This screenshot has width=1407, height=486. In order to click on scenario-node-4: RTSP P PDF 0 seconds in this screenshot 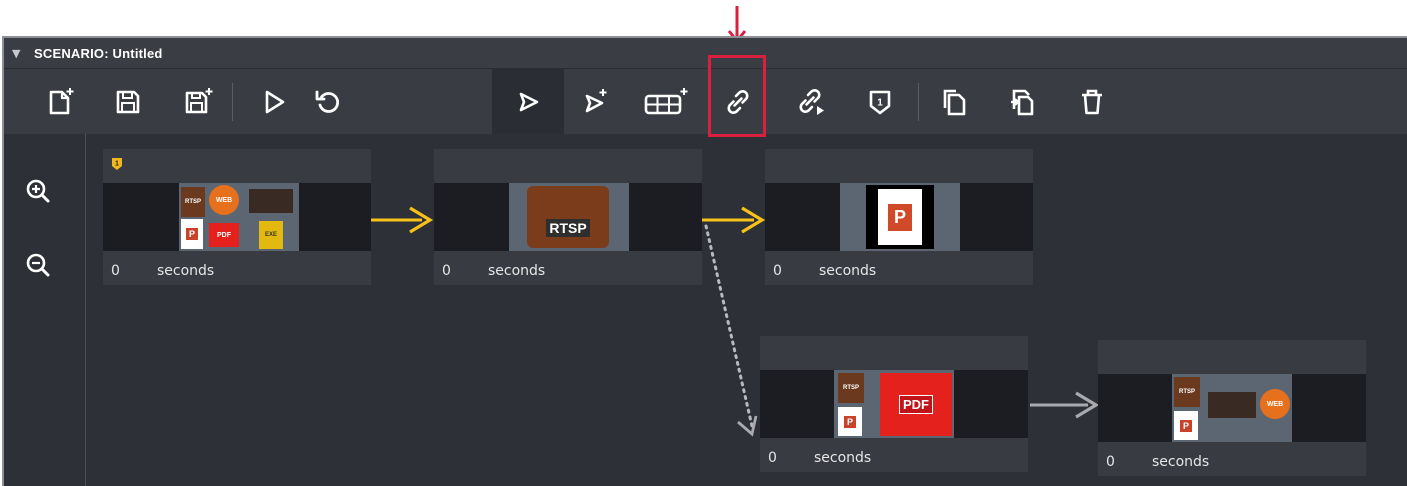, I will do `click(894, 404)`.